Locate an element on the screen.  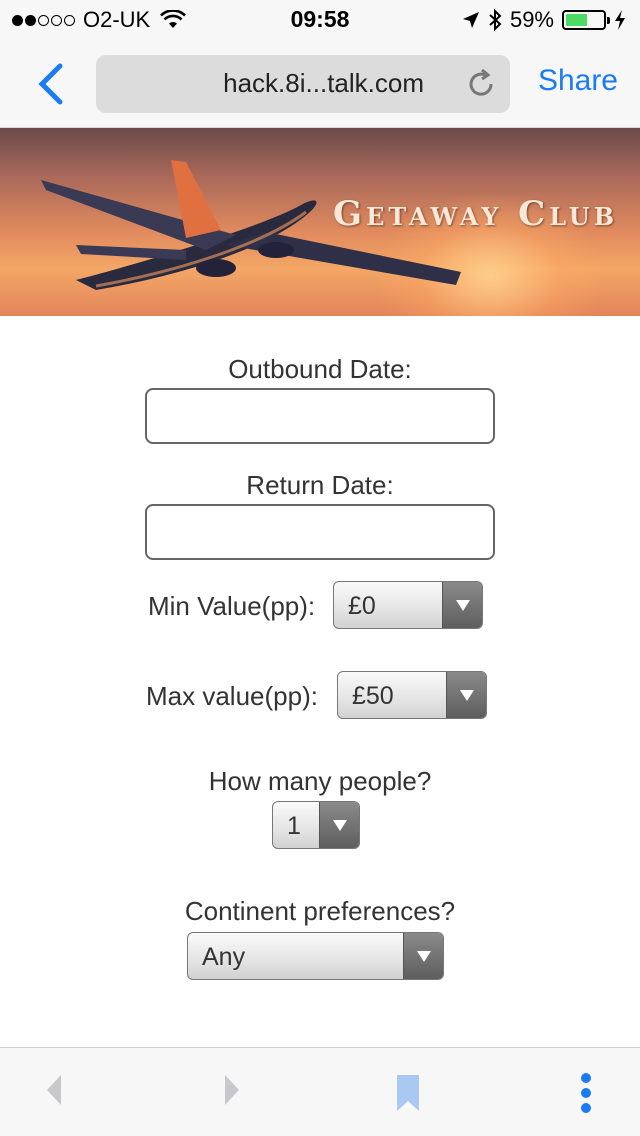
min-value-label: Min Value(pp): is located at coordinates (232, 606).